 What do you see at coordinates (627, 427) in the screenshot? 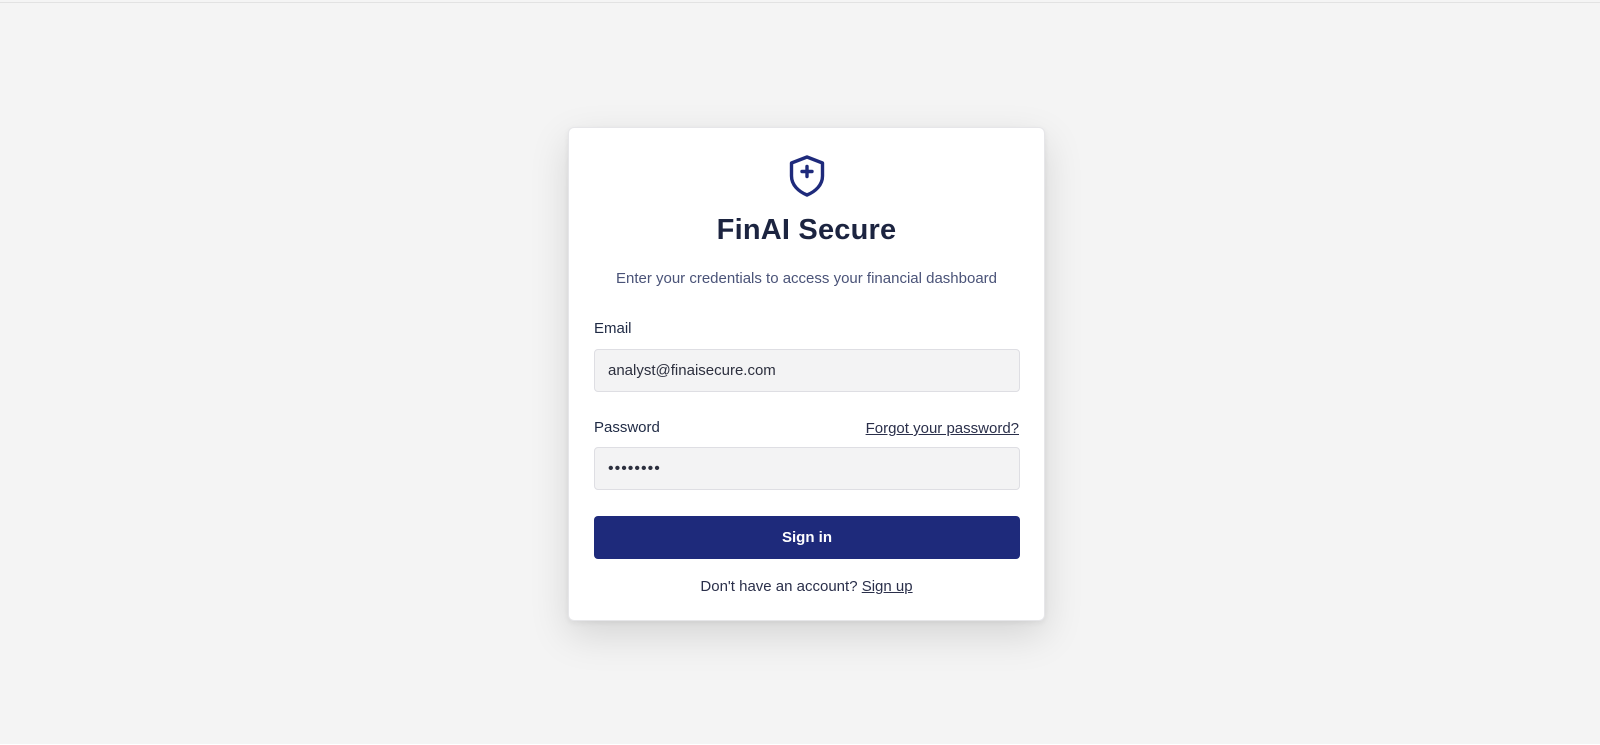
I see `password-label: Password` at bounding box center [627, 427].